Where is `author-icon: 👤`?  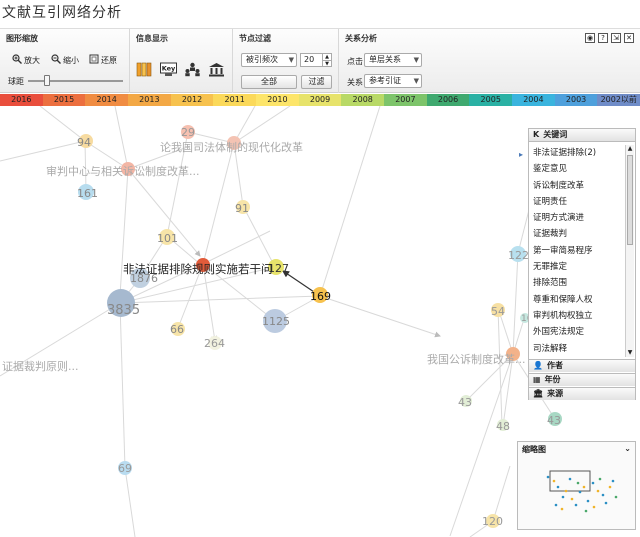 author-icon: 👤 is located at coordinates (538, 365).